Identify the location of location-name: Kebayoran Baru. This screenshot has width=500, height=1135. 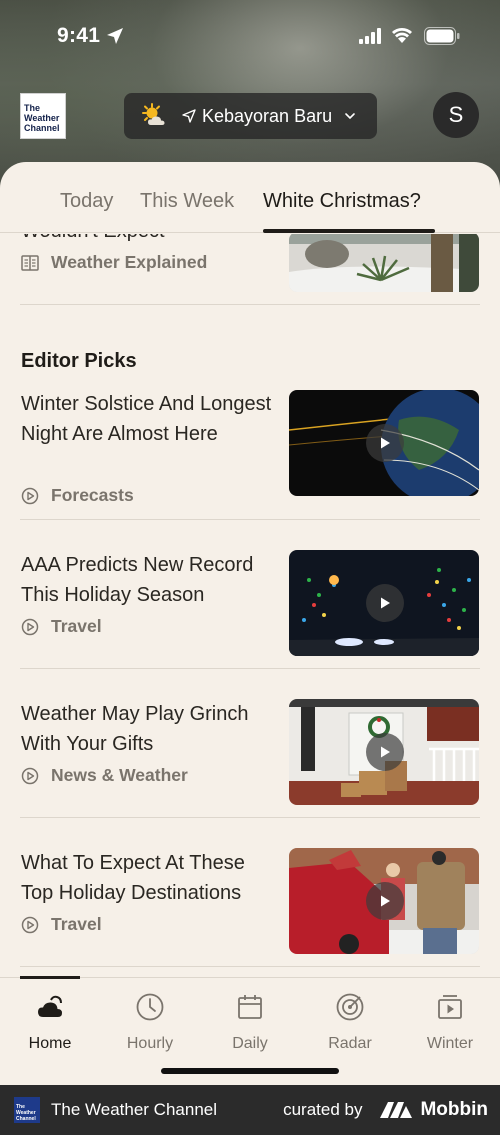
(267, 115).